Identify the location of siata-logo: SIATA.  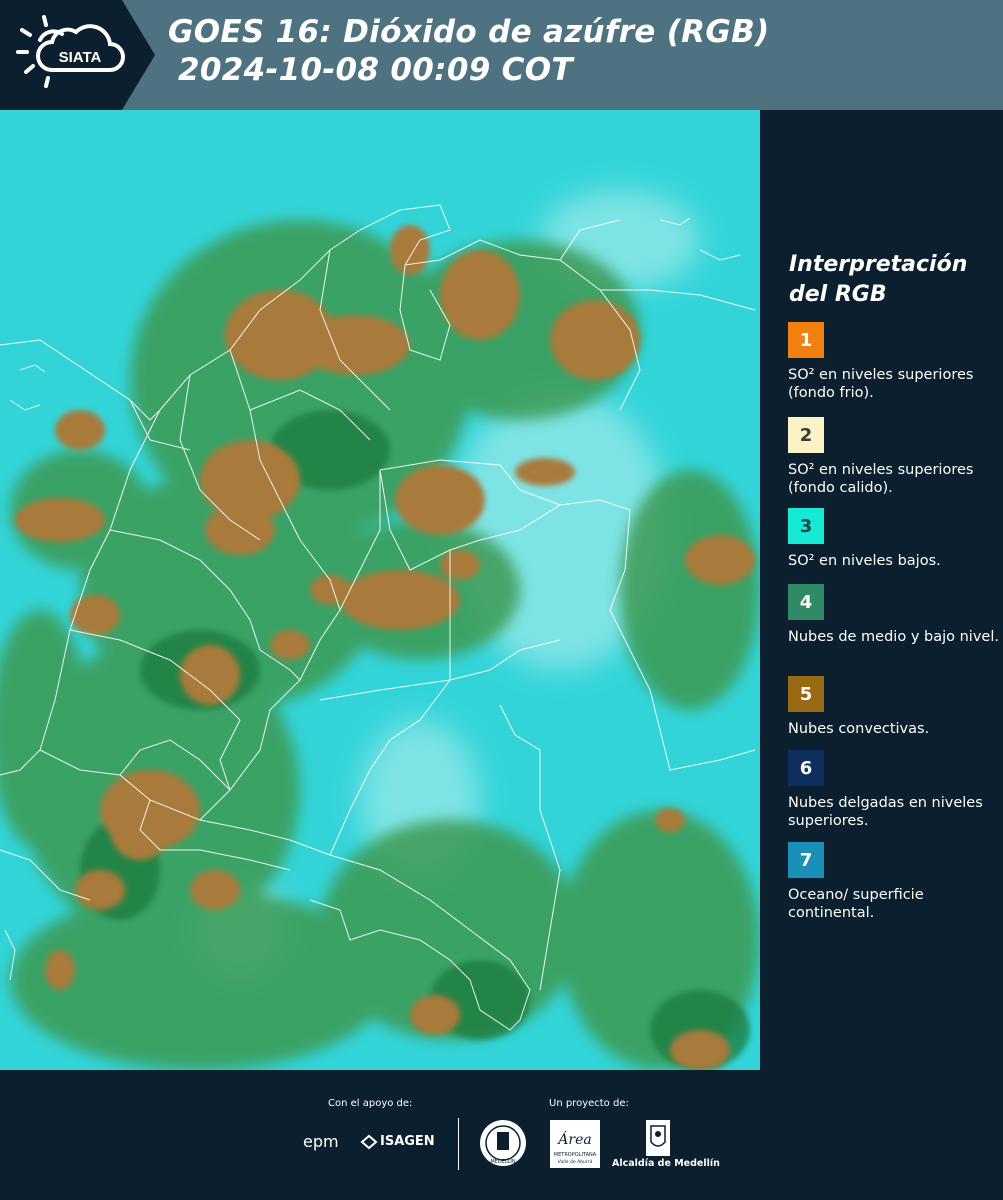
(77, 55).